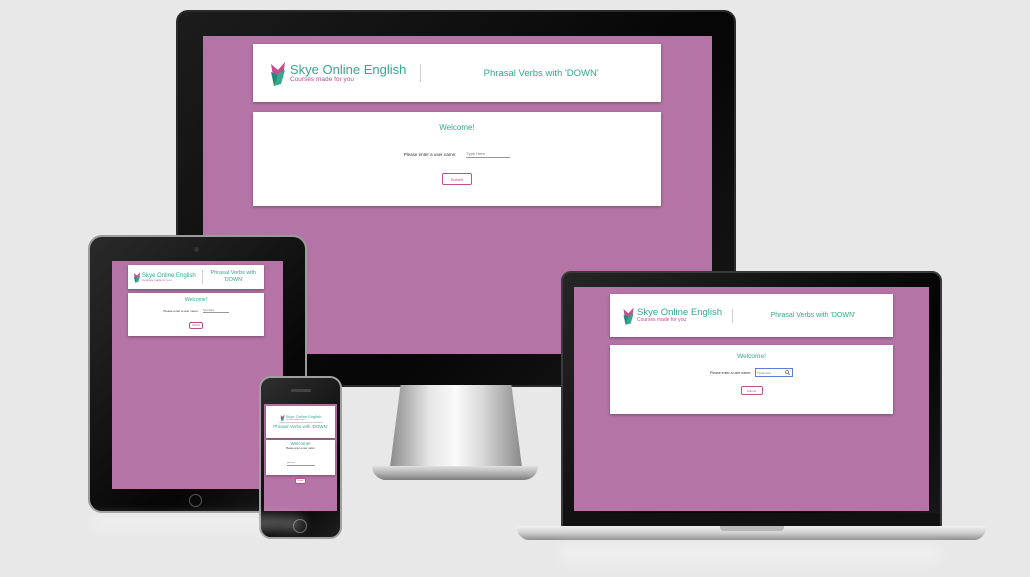 The height and width of the screenshot is (577, 1030). What do you see at coordinates (750, 554) in the screenshot?
I see `laptop-reflection` at bounding box center [750, 554].